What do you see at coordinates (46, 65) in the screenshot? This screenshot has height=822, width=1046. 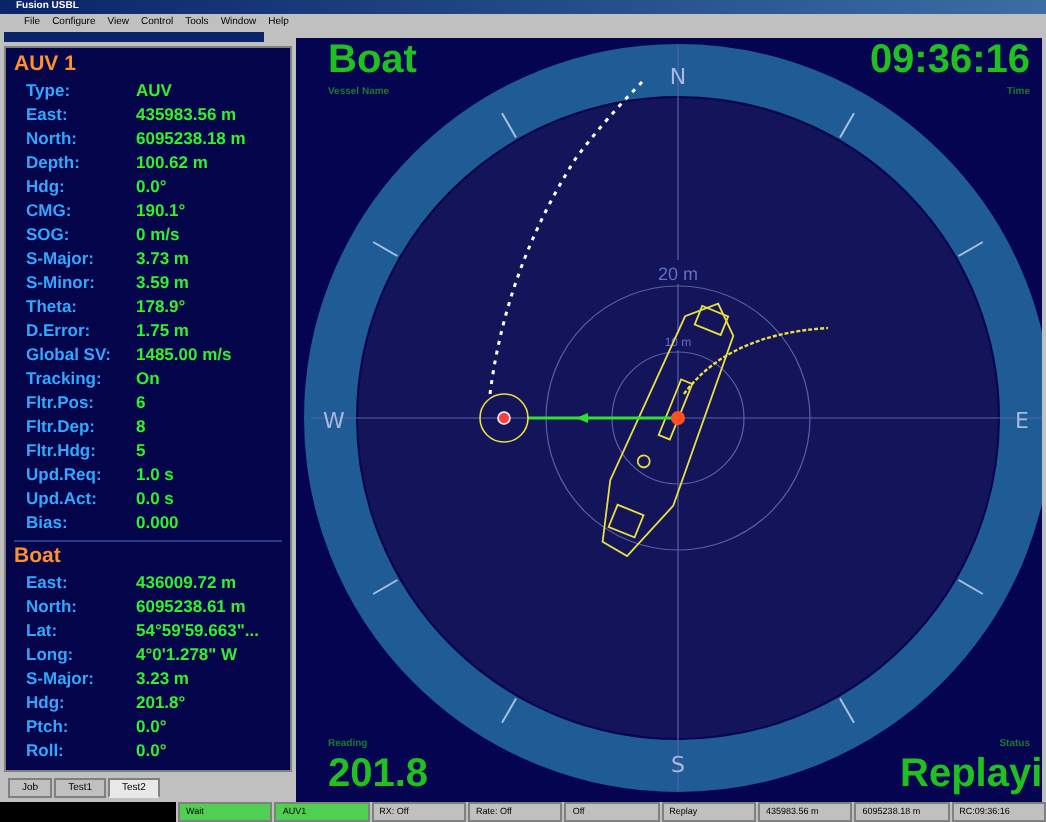 I see `section-title: AUV 1` at bounding box center [46, 65].